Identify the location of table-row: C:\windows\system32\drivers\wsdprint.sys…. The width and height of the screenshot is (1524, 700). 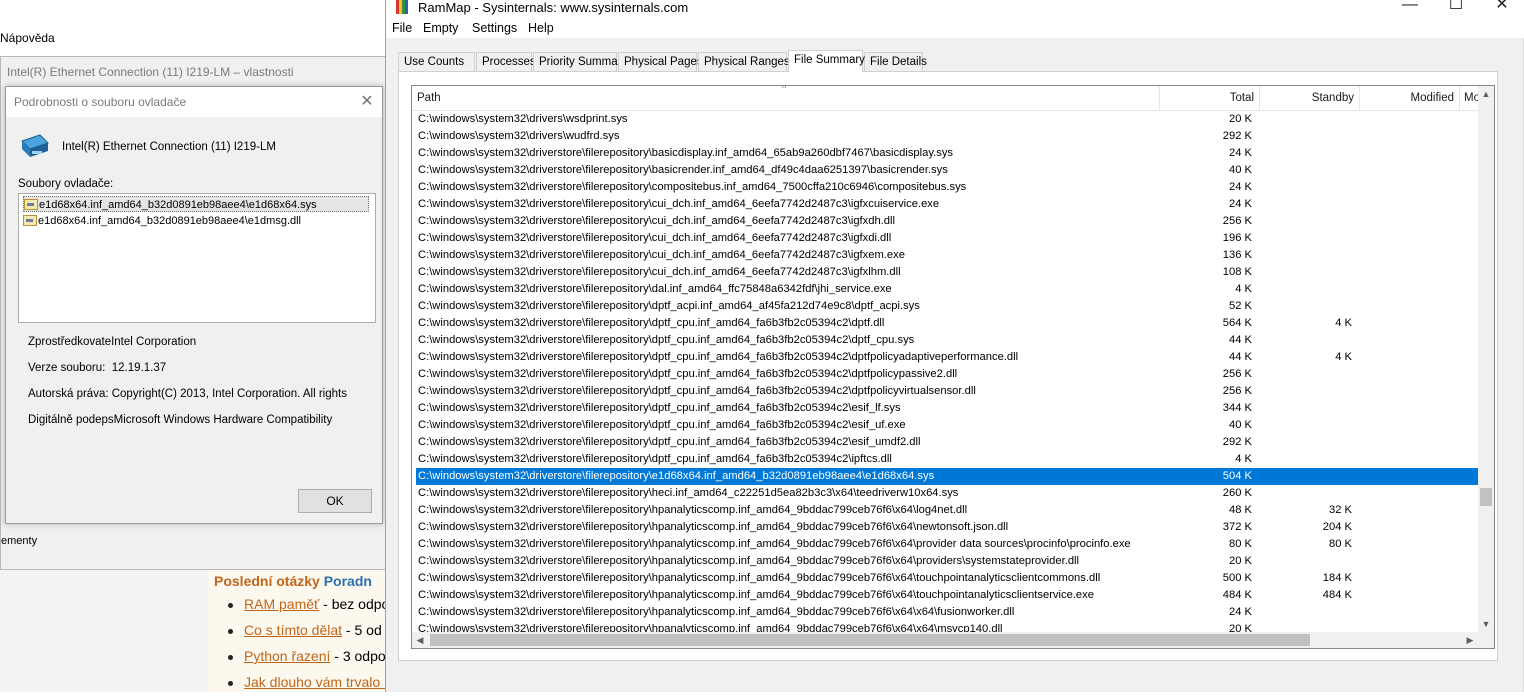
(947, 119).